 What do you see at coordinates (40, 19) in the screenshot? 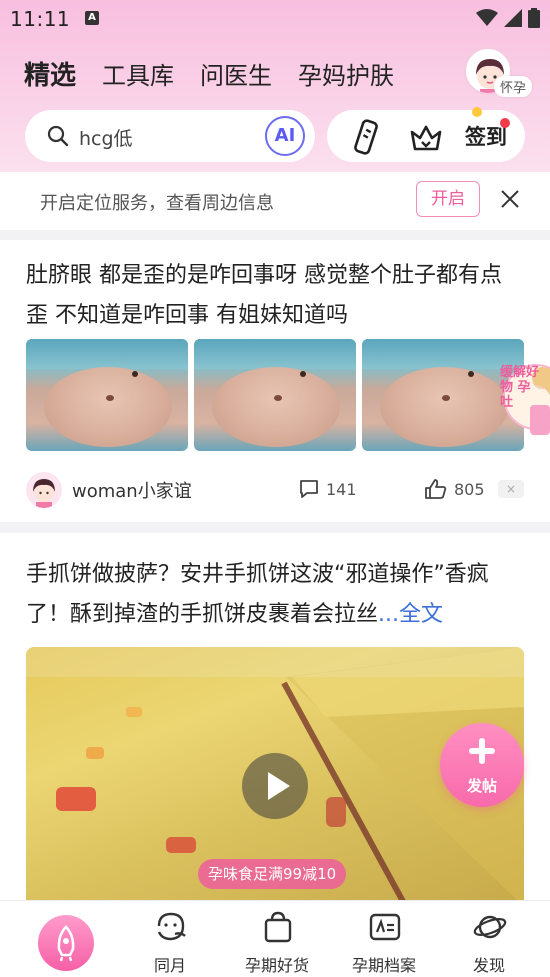
I see `status-time: 11:11` at bounding box center [40, 19].